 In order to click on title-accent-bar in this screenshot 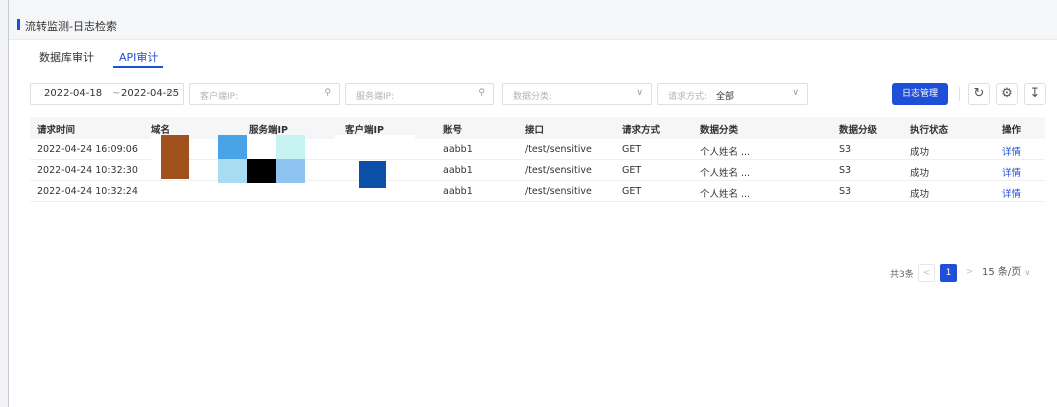, I will do `click(18, 24)`.